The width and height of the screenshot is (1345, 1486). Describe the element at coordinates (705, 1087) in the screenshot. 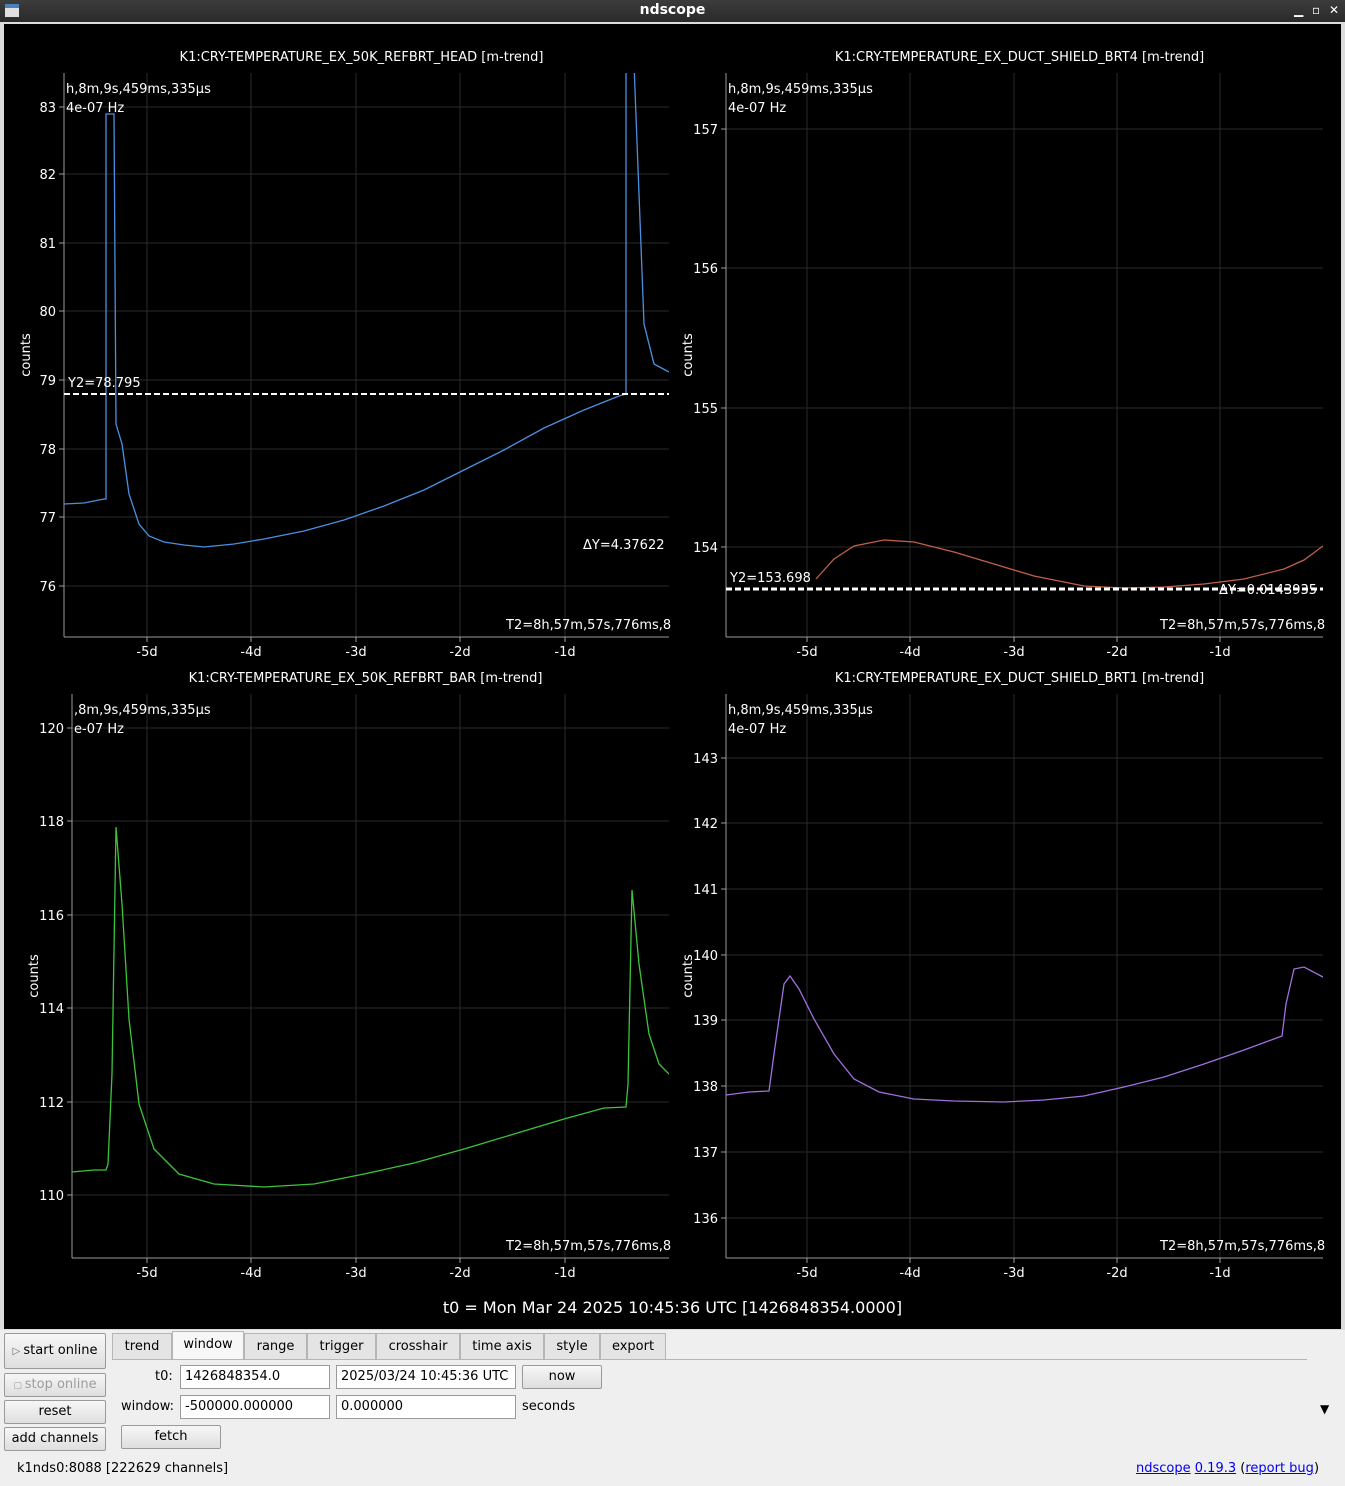

I see `plot4-ytick-label: 138` at that location.